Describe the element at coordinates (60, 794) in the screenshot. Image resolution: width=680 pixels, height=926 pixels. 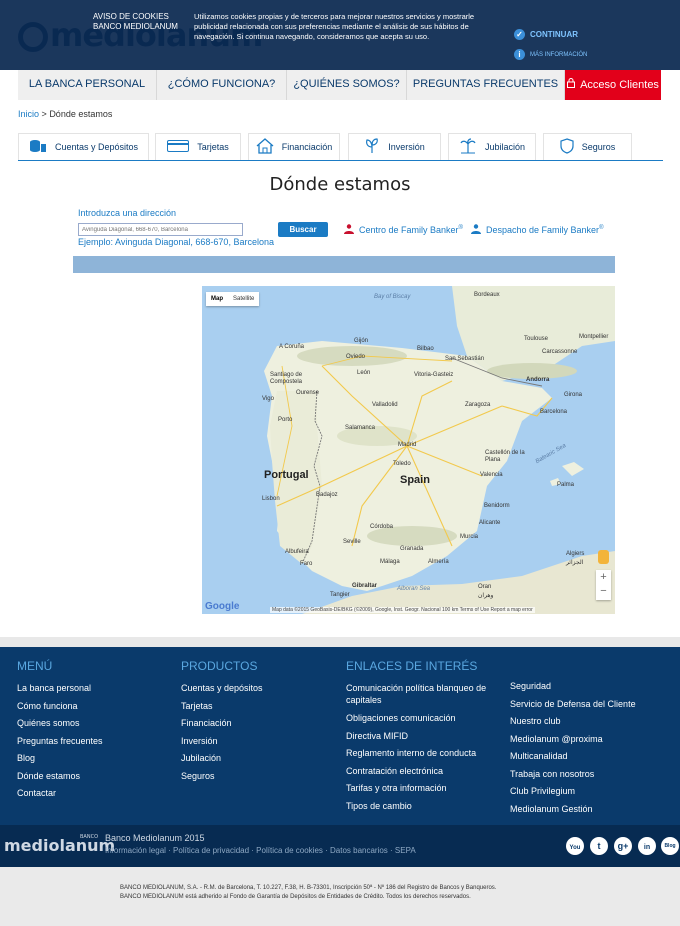
I see `footer-link: Contactar` at that location.